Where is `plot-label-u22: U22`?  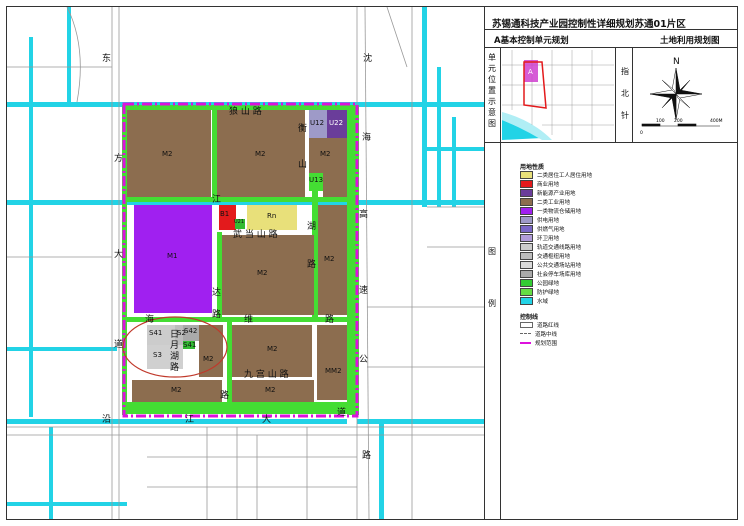
plot-label-u22: U22 is located at coordinates (336, 123).